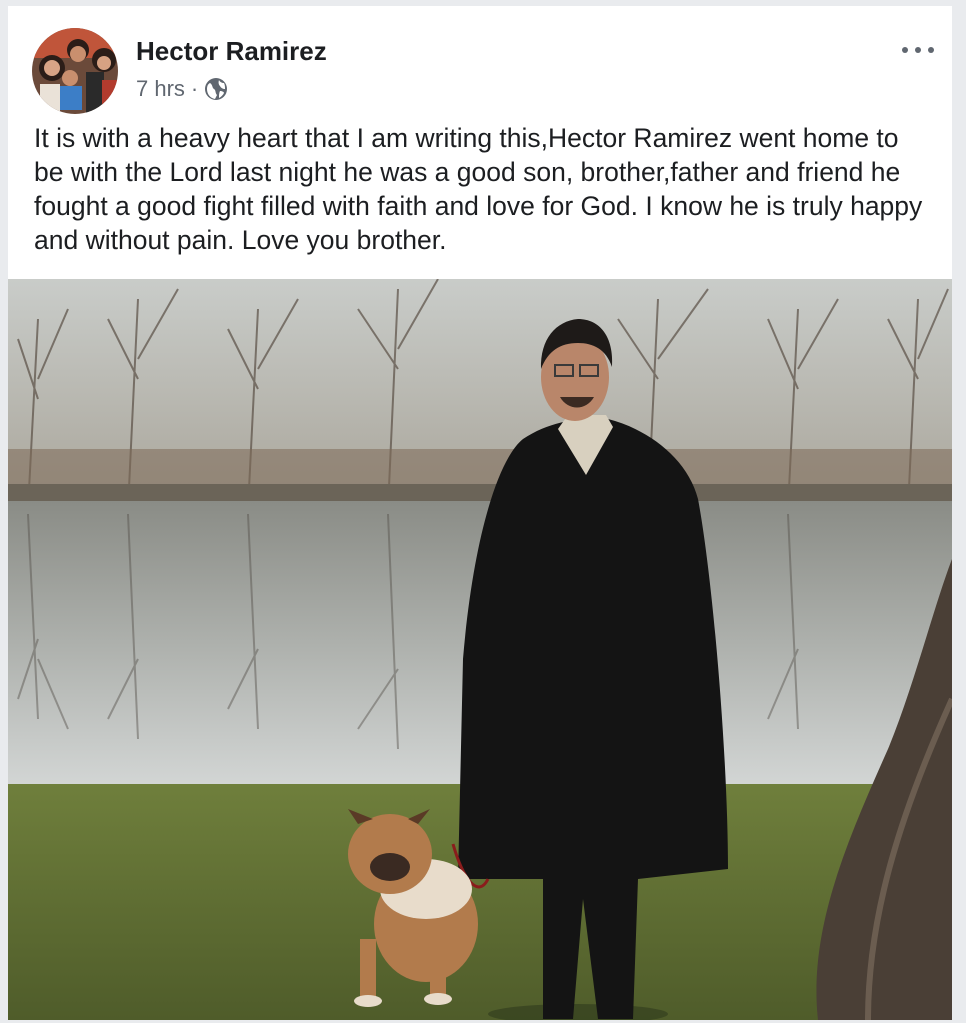 The width and height of the screenshot is (966, 1023). I want to click on author-name: Hector Ramirez, so click(231, 51).